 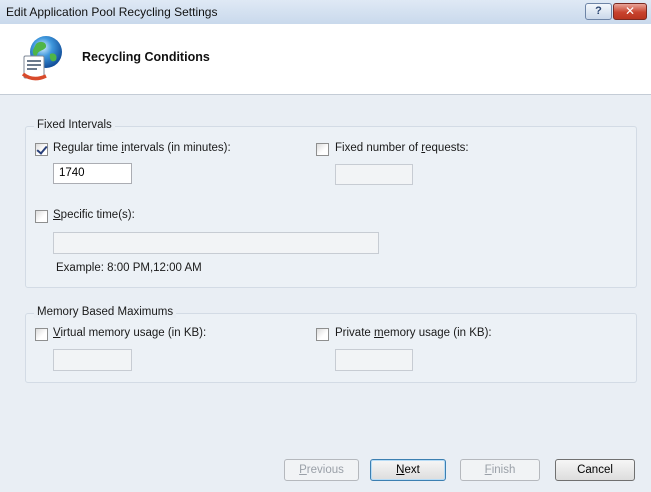 I want to click on help-button: ?, so click(x=598, y=11).